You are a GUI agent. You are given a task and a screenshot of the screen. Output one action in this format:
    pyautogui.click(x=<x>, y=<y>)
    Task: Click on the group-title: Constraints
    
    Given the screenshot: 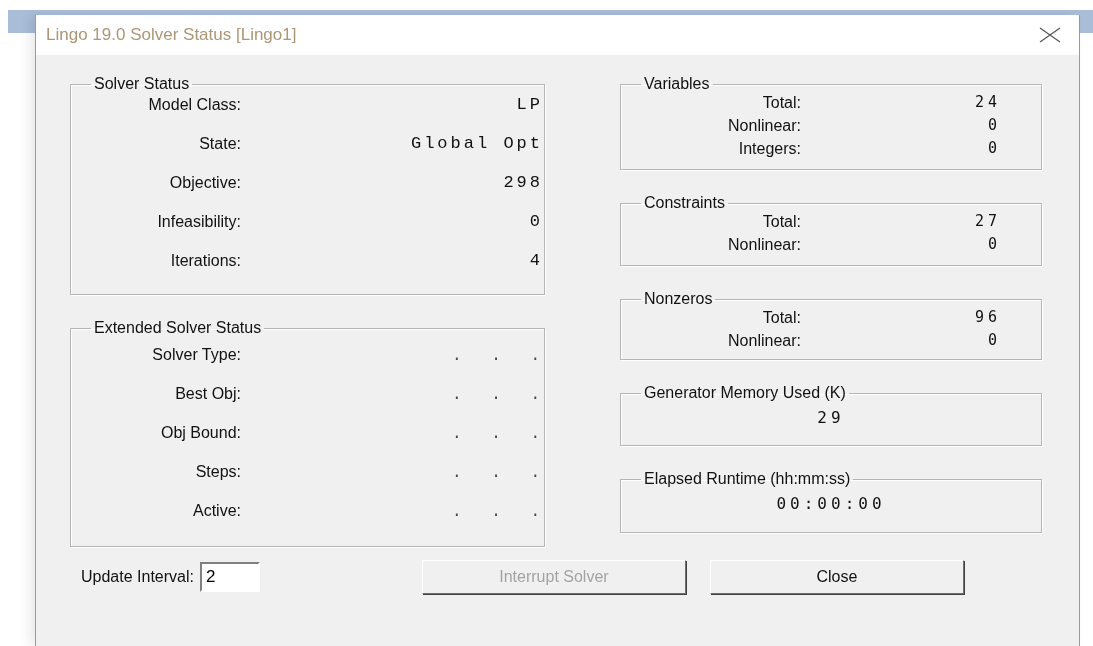 What is the action you would take?
    pyautogui.click(x=684, y=203)
    